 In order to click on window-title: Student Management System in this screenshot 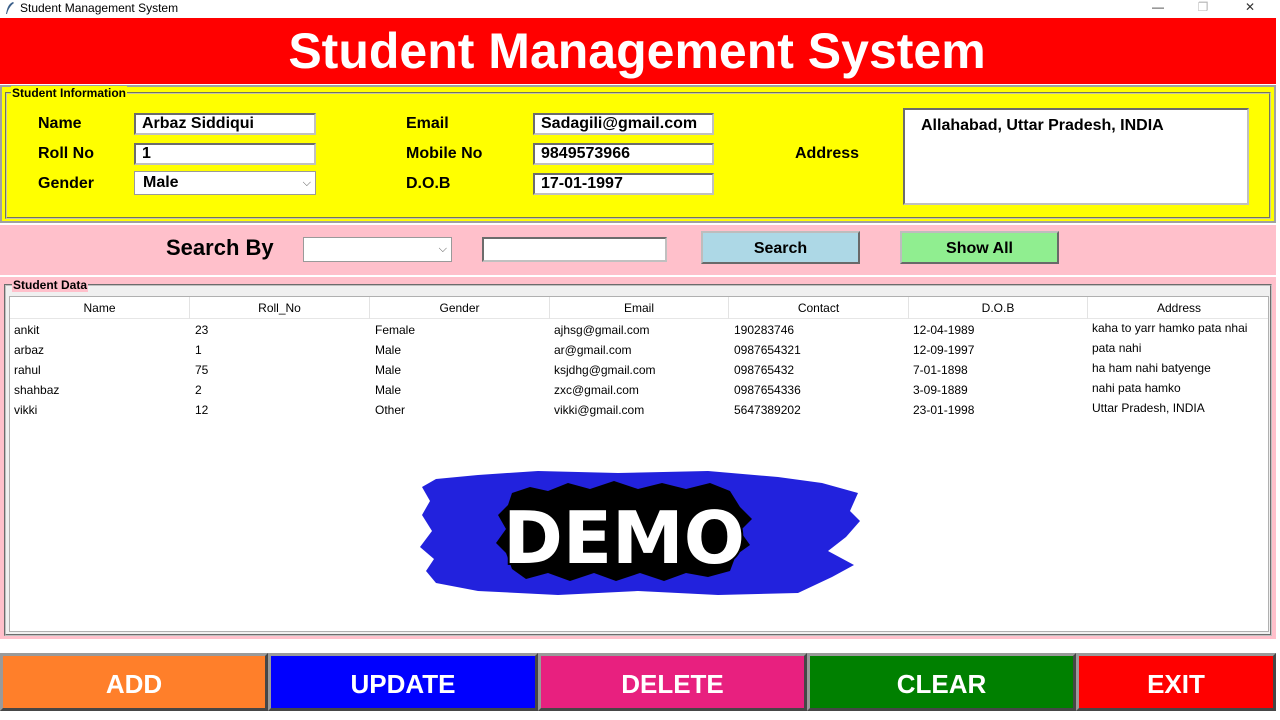, I will do `click(99, 8)`.